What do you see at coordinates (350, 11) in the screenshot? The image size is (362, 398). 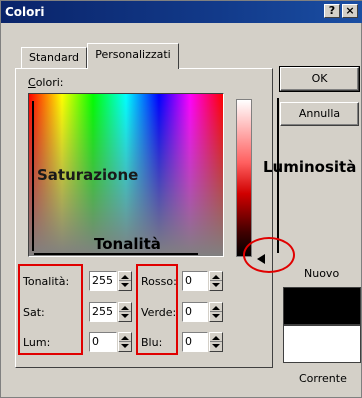 I see `close-button: ×` at bounding box center [350, 11].